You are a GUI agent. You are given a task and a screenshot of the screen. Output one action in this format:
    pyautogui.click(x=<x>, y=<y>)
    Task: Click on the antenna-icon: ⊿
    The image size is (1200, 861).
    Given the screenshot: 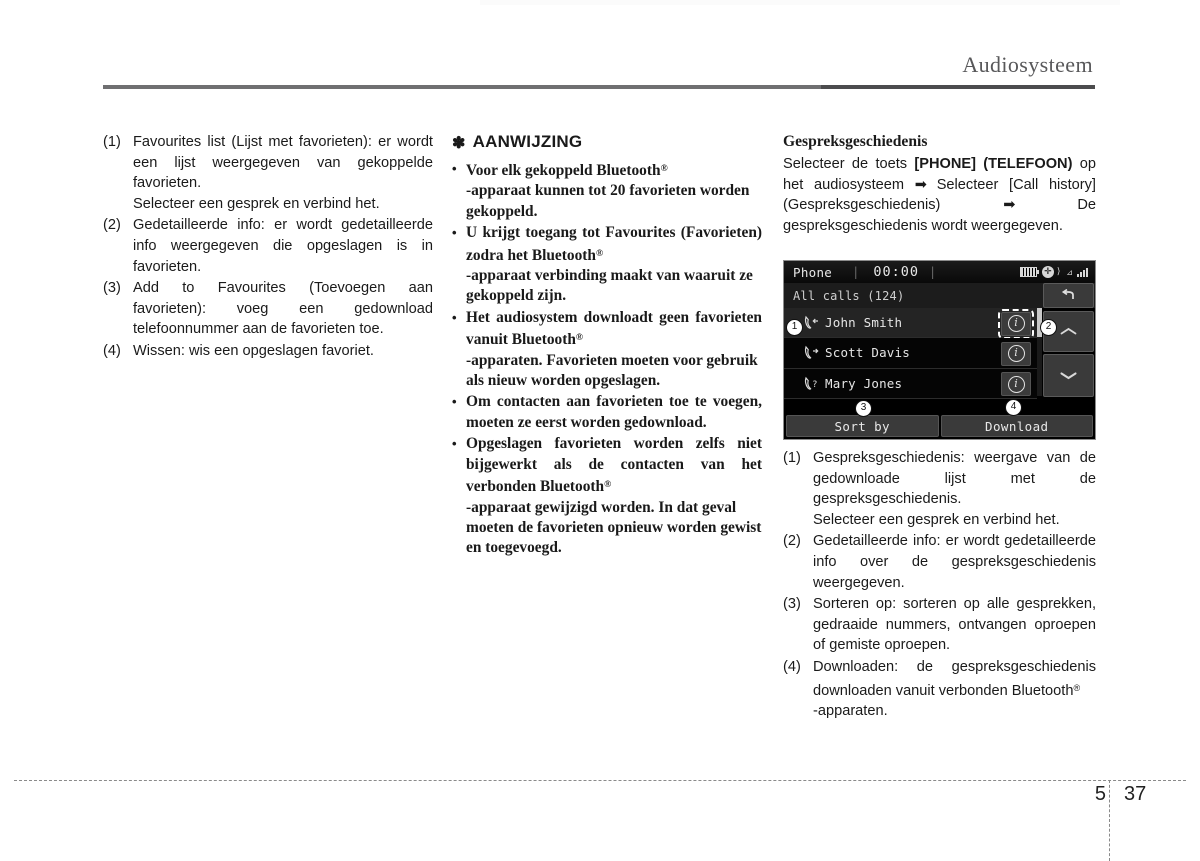 What is the action you would take?
    pyautogui.click(x=1069, y=272)
    